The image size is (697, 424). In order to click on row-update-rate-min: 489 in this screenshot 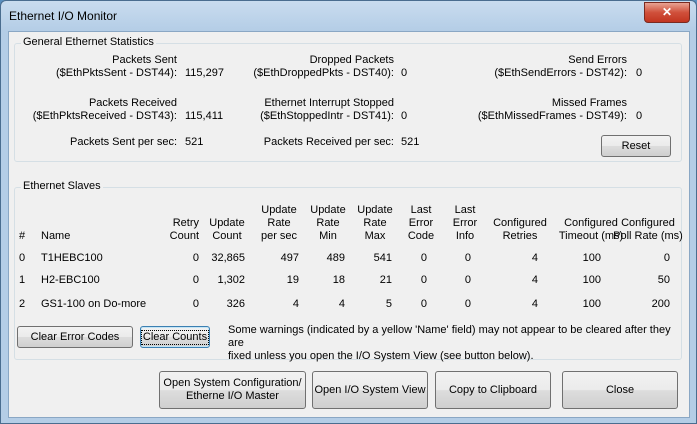, I will do `click(335, 258)`.